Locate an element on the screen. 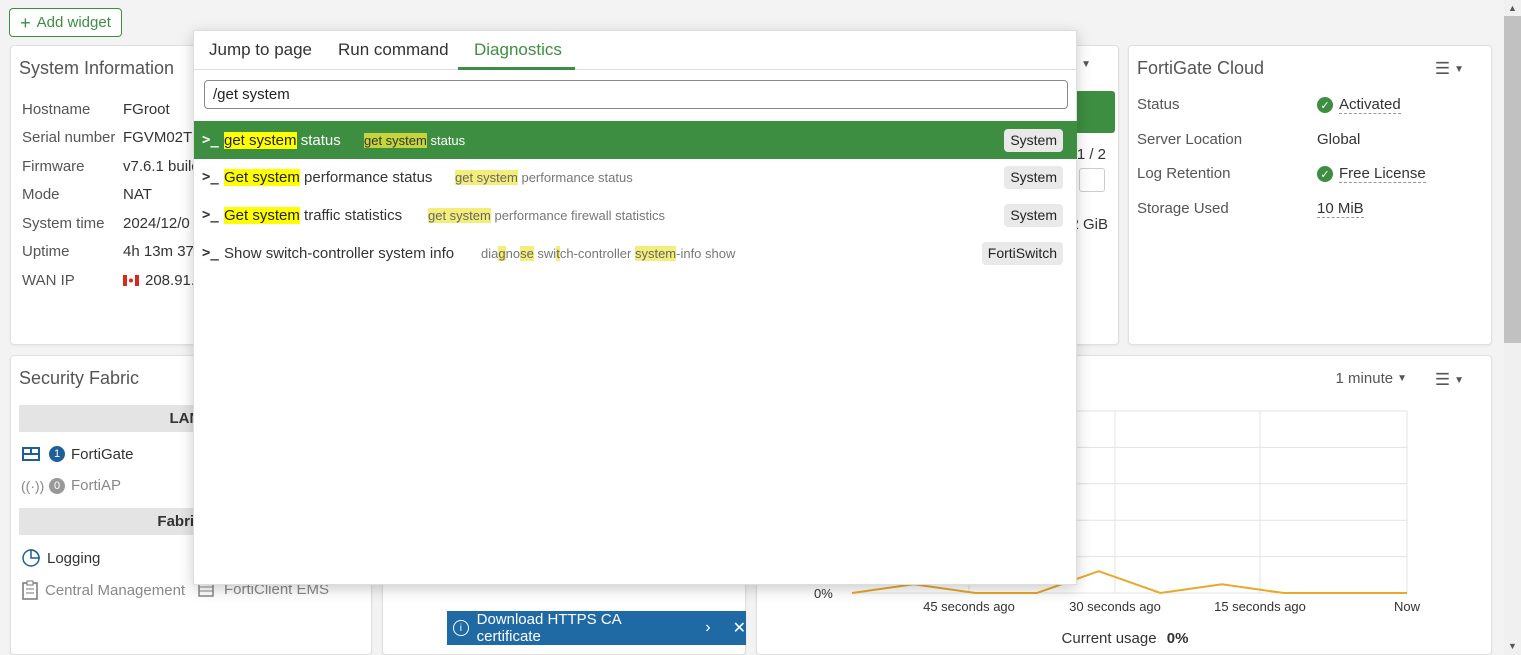 Image resolution: width=1521 pixels, height=655 pixels. central-management-label: Central Management is located at coordinates (115, 590).